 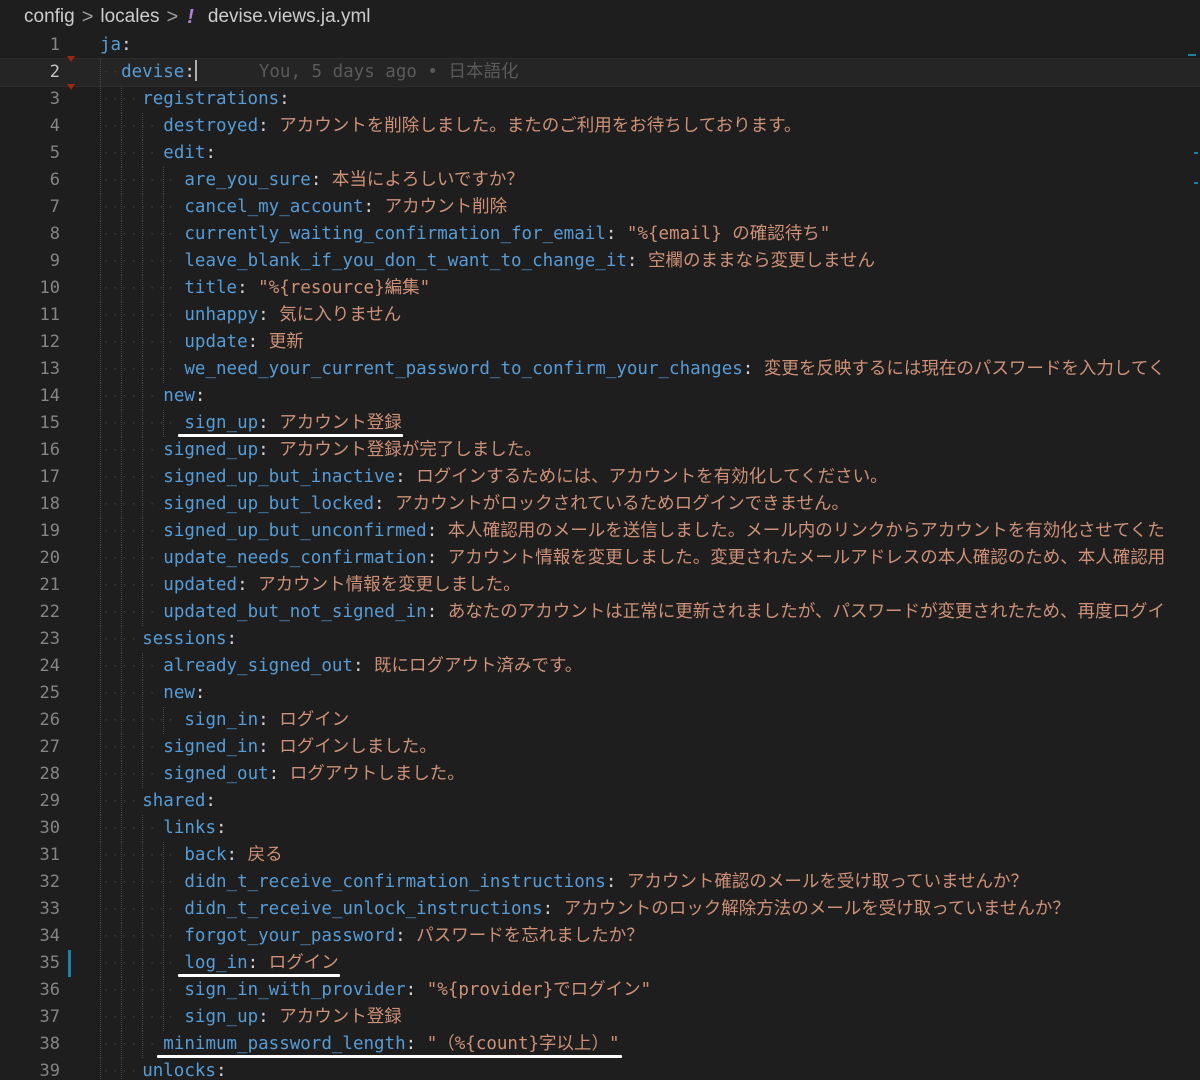 What do you see at coordinates (30, 1044) in the screenshot?
I see `line-number: 38` at bounding box center [30, 1044].